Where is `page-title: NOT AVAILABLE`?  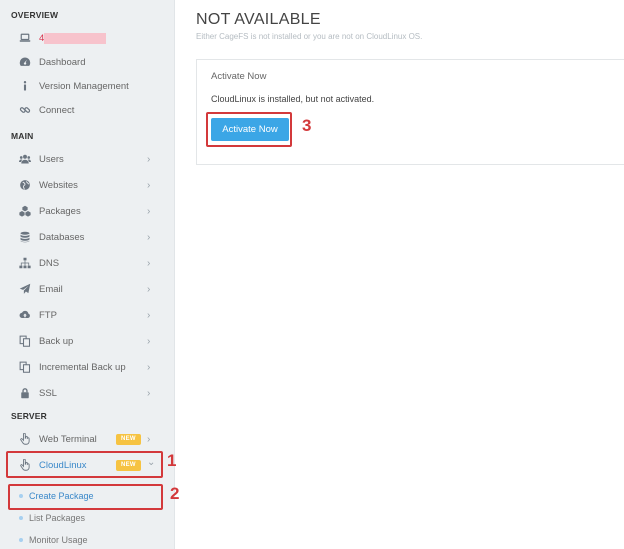
page-title: NOT AVAILABLE is located at coordinates (258, 19).